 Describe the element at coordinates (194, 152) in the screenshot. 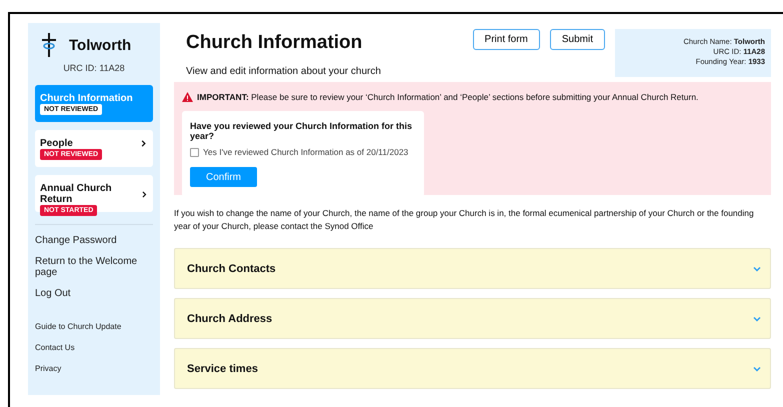

I see `checkbox` at that location.